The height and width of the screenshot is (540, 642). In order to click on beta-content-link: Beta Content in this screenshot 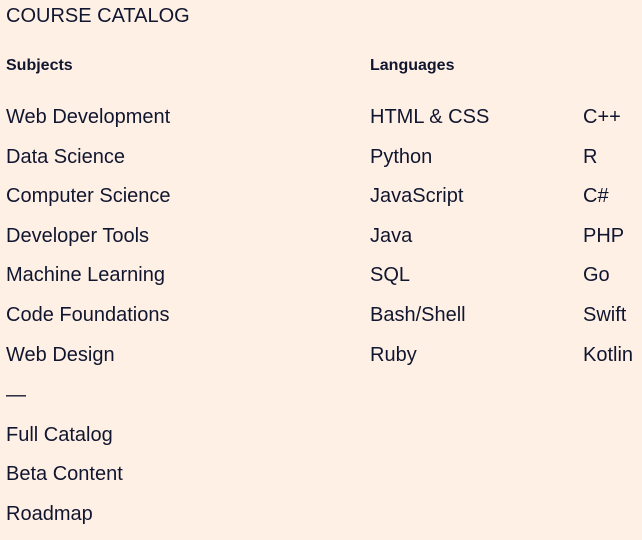, I will do `click(64, 481)`.